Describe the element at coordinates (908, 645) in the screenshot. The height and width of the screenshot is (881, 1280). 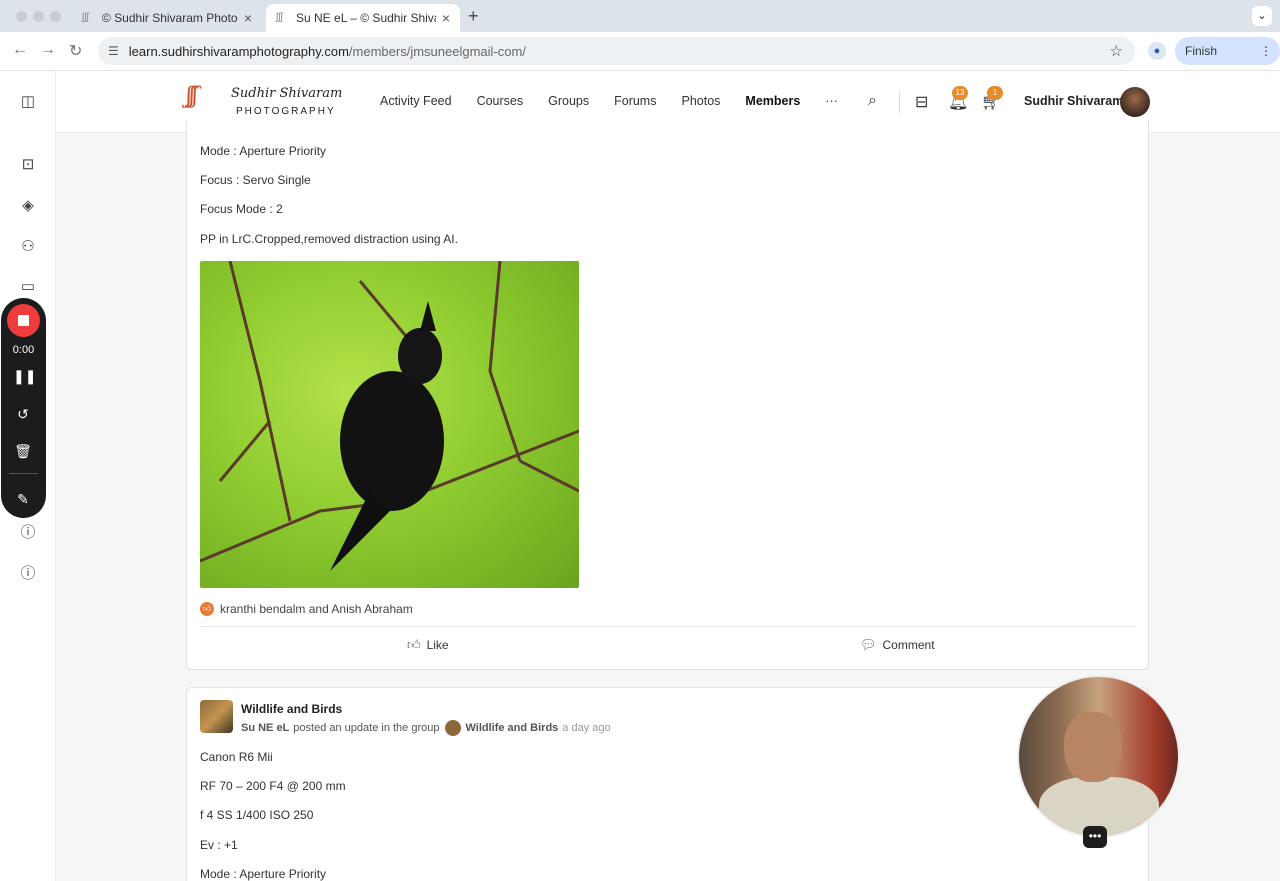
I see `comment-label: Comment` at that location.